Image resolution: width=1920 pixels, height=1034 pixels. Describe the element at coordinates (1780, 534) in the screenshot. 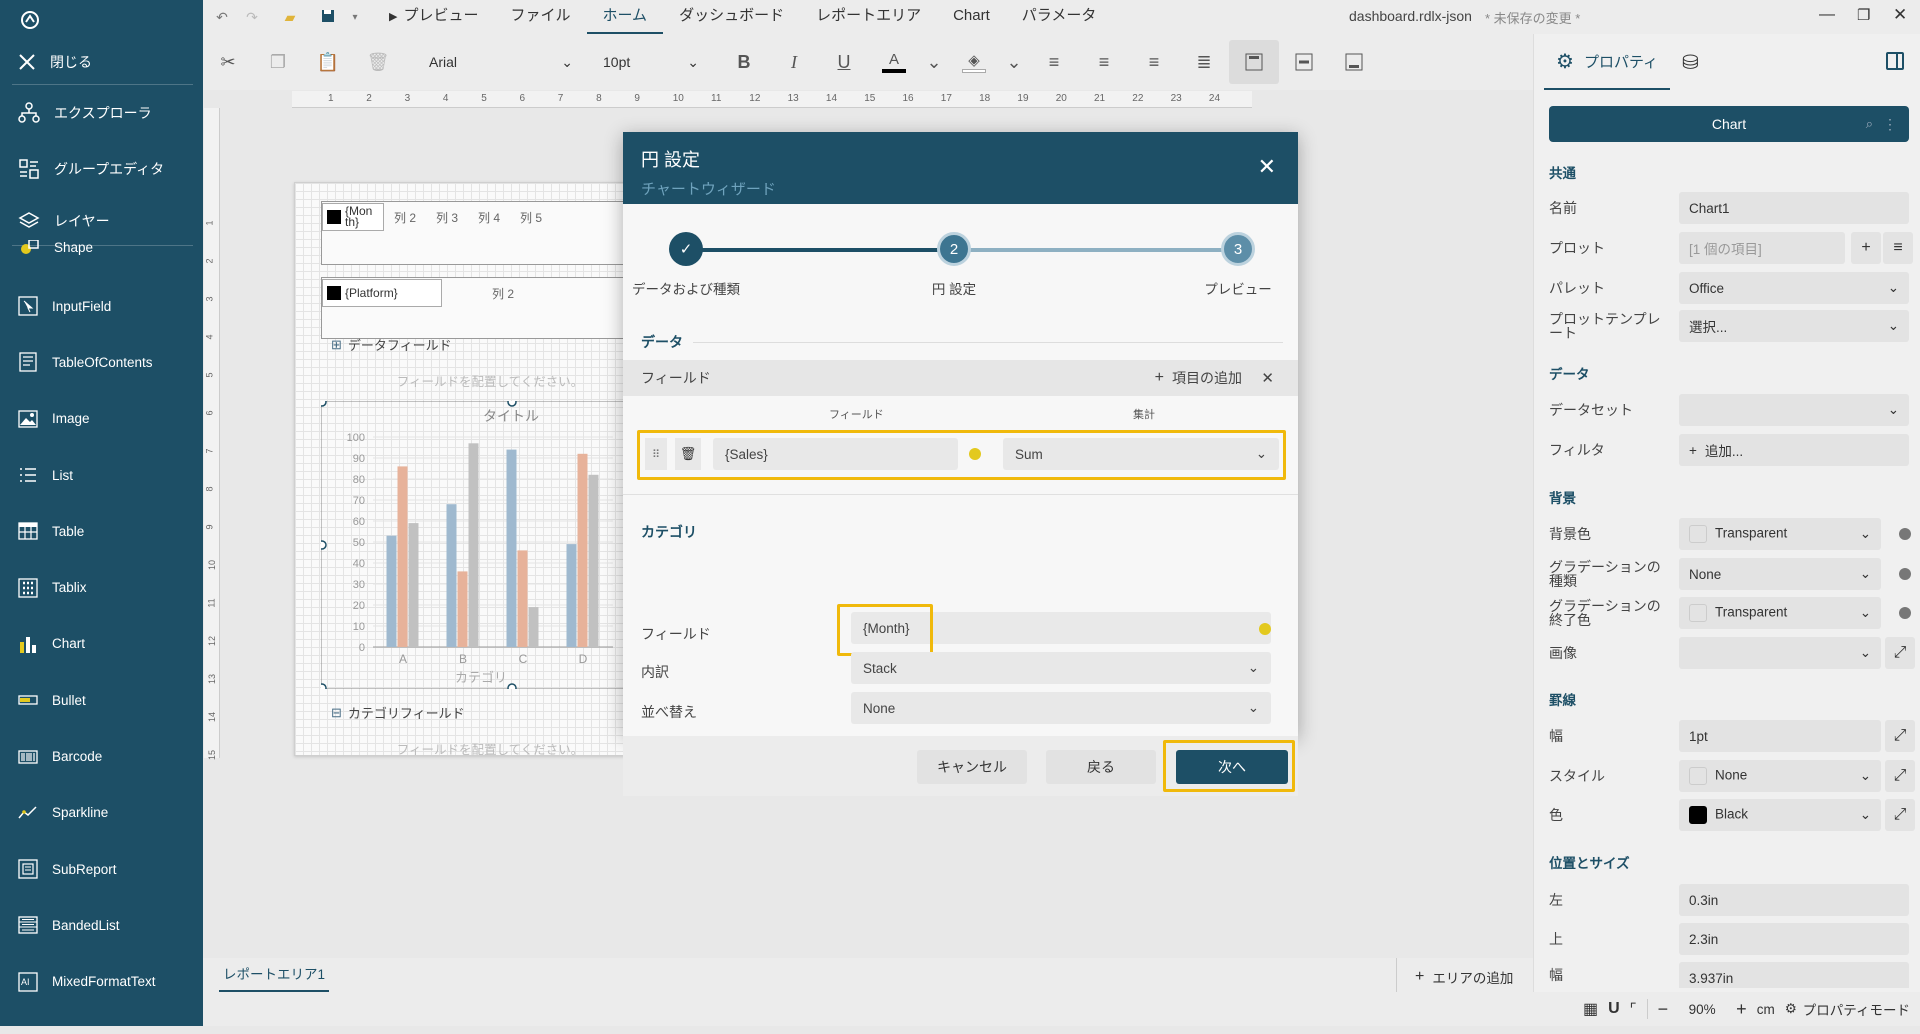

I see `background-color-select: Transparent ⌄` at that location.